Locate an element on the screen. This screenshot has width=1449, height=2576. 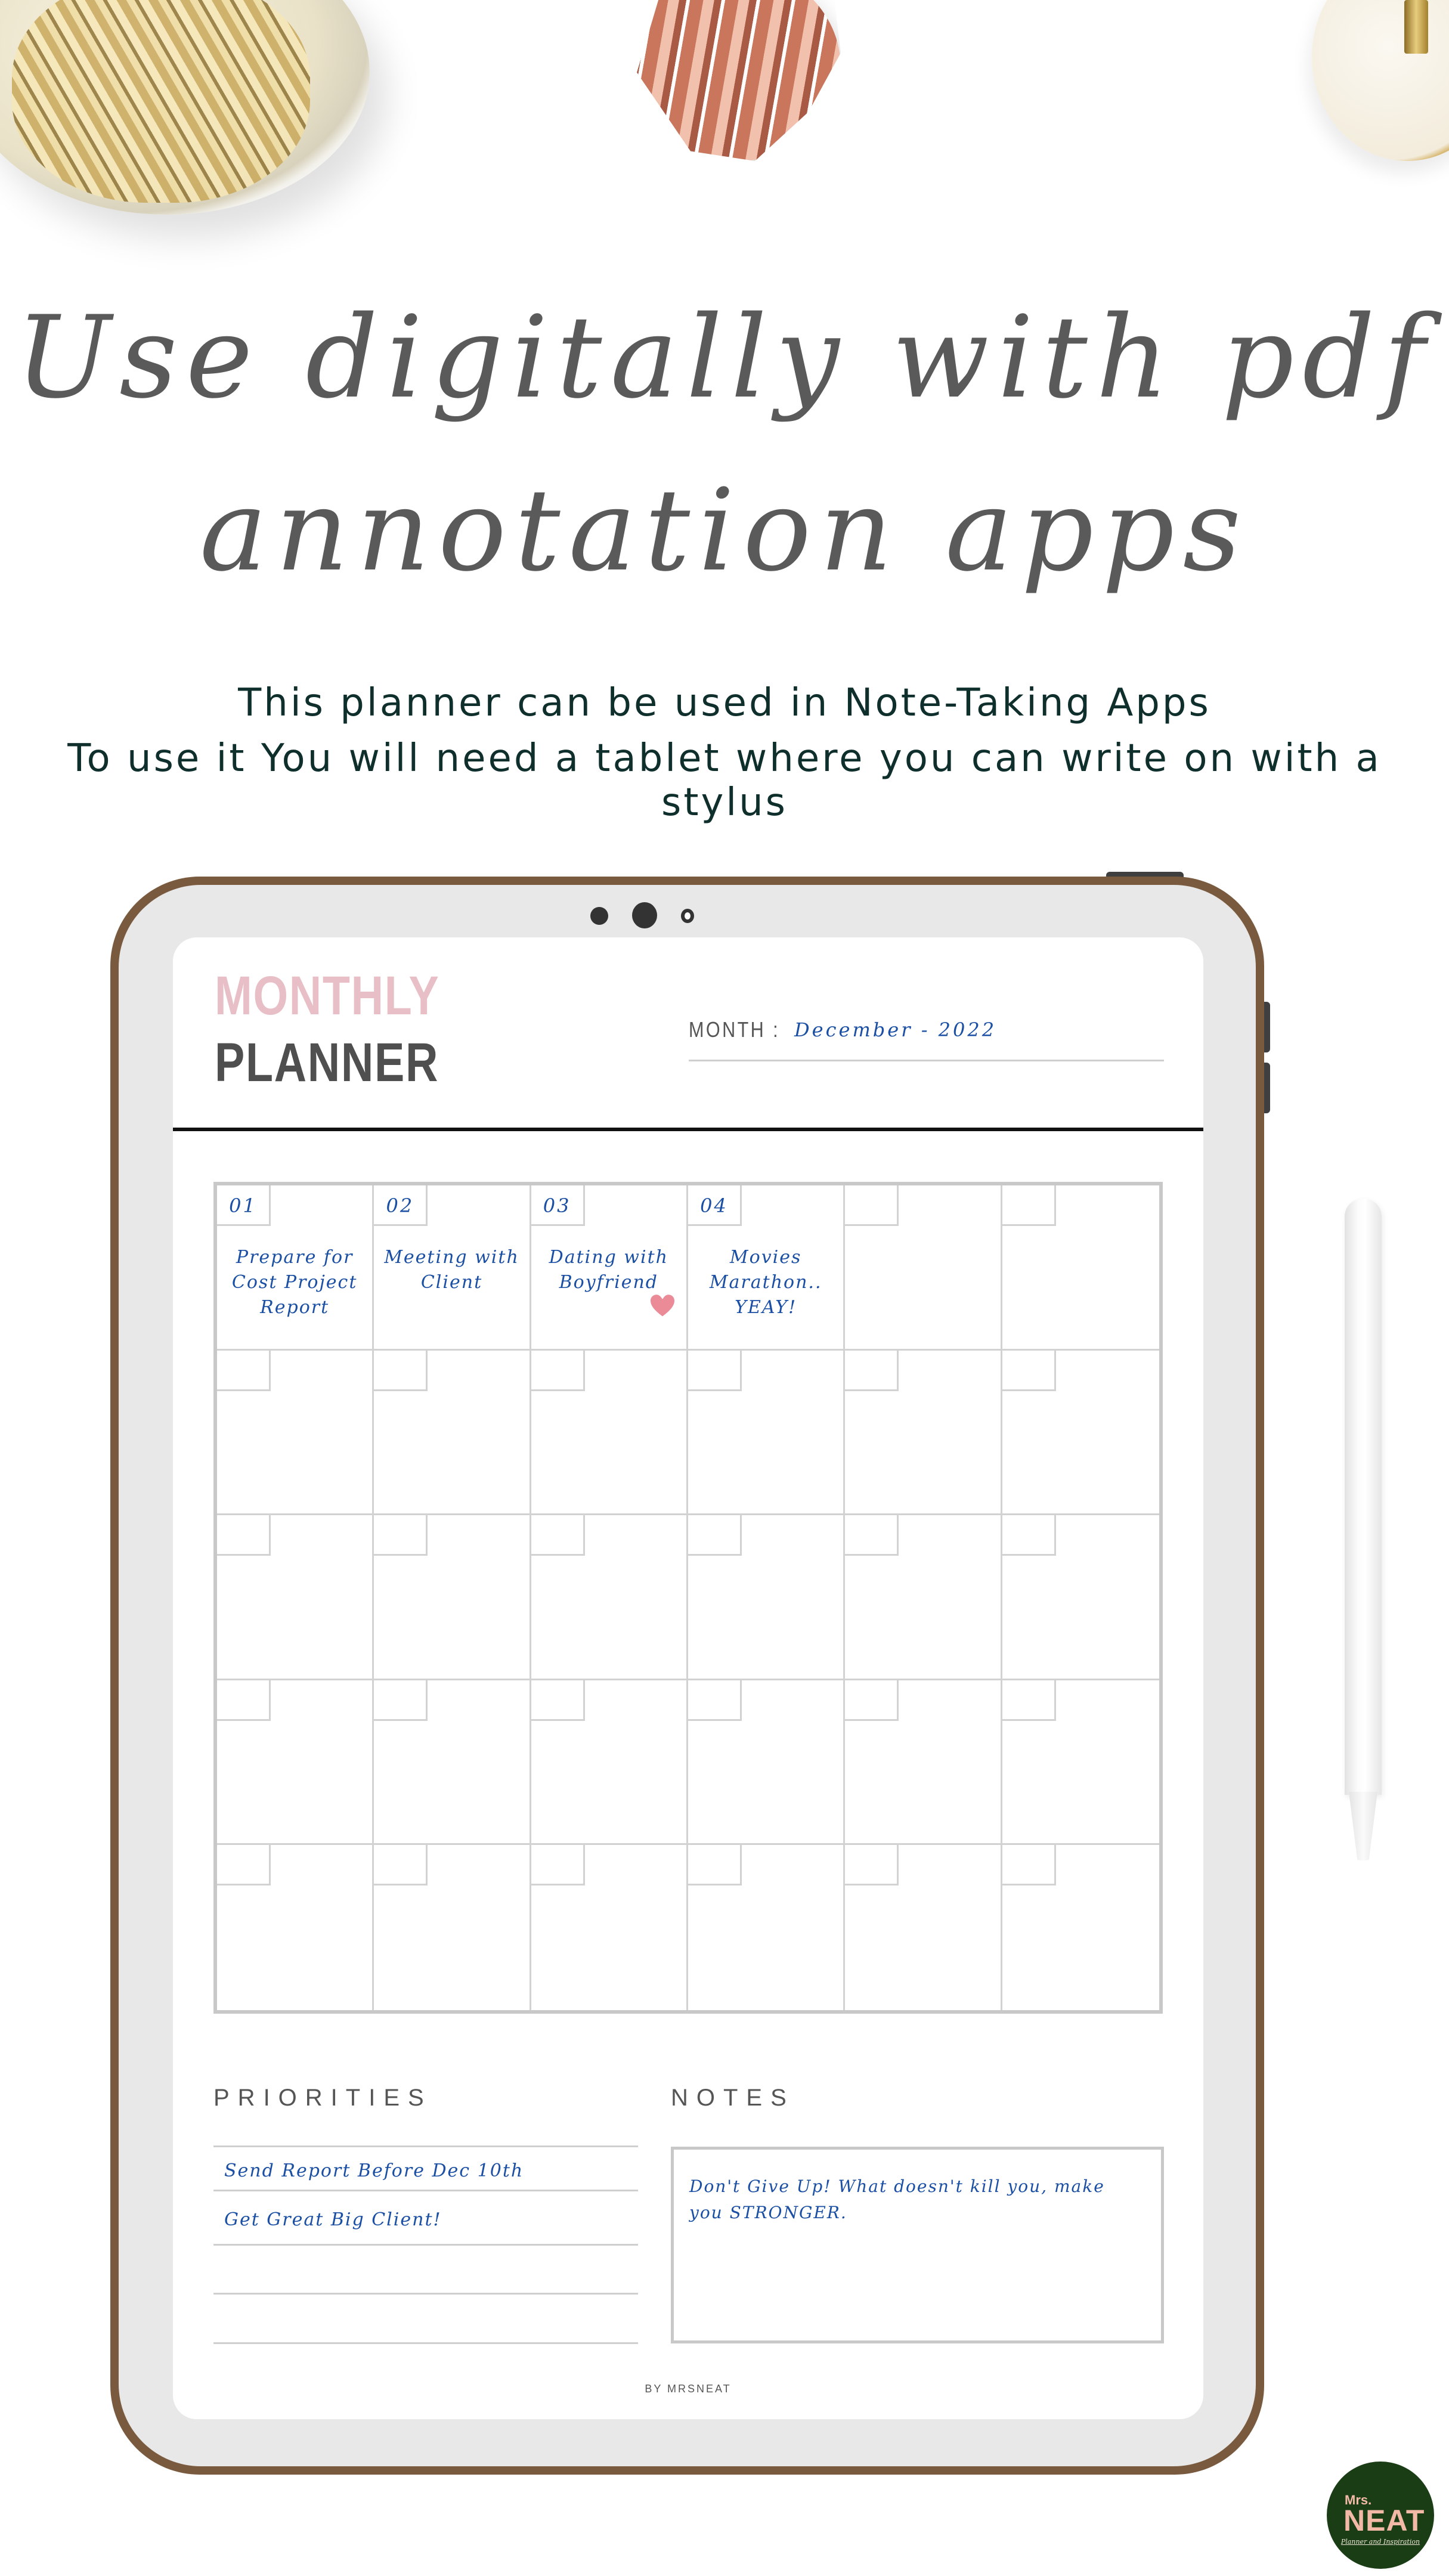
calendar-day-cell: Movies Marathon.. YEAY! 04 is located at coordinates (767, 1268).